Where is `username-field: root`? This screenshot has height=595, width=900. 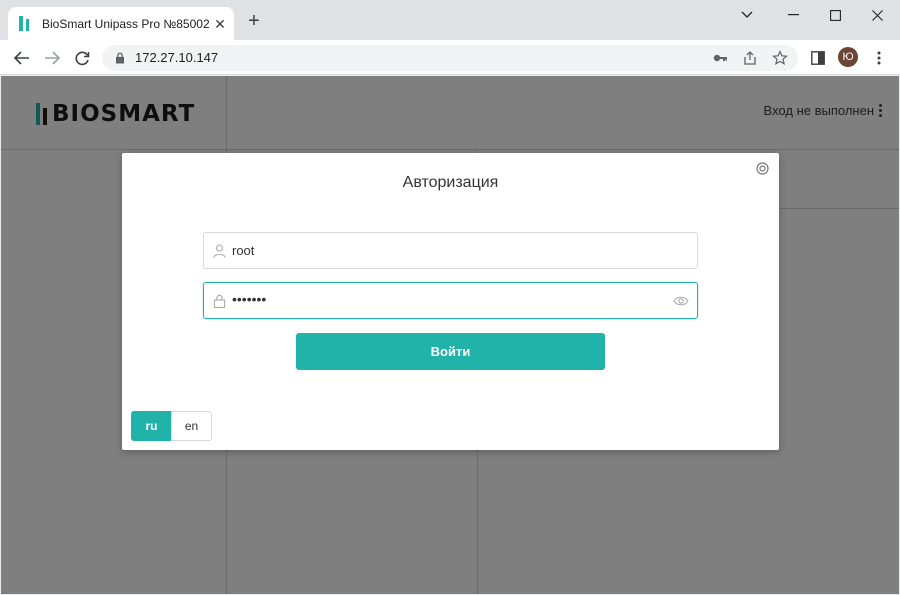
username-field: root is located at coordinates (450, 250).